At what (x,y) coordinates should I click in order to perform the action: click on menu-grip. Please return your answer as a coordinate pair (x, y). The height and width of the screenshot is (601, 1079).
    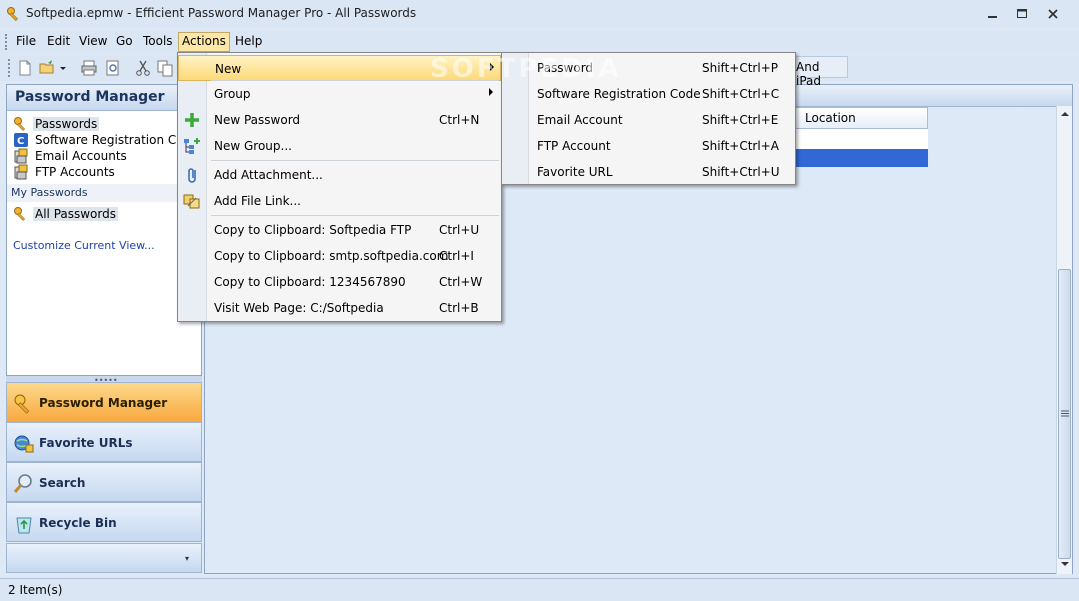
    Looking at the image, I should click on (6, 42).